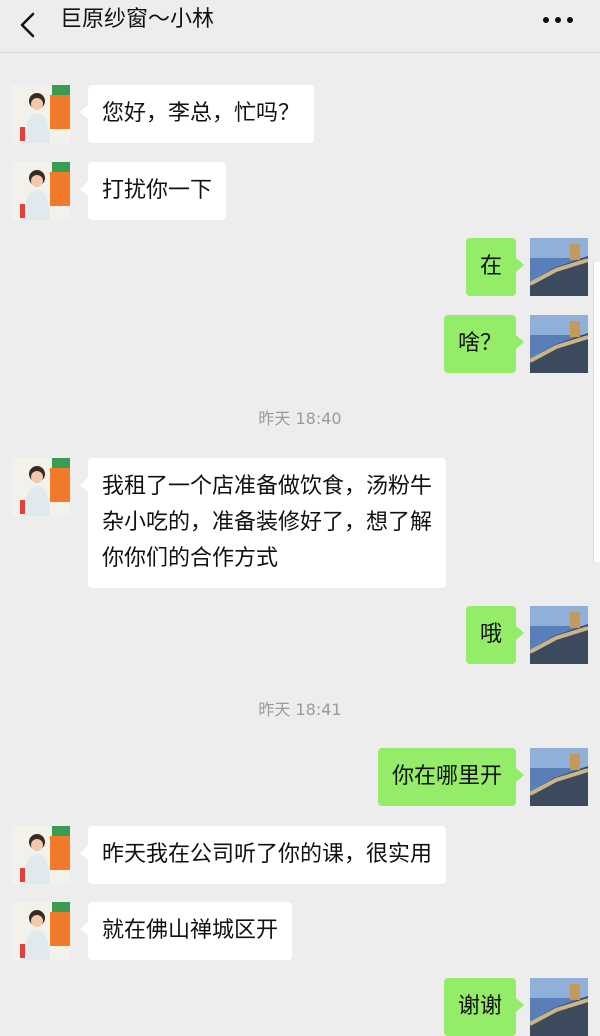 This screenshot has width=600, height=1036. What do you see at coordinates (137, 19) in the screenshot?
I see `chat-title: 巨原纱窗～小林` at bounding box center [137, 19].